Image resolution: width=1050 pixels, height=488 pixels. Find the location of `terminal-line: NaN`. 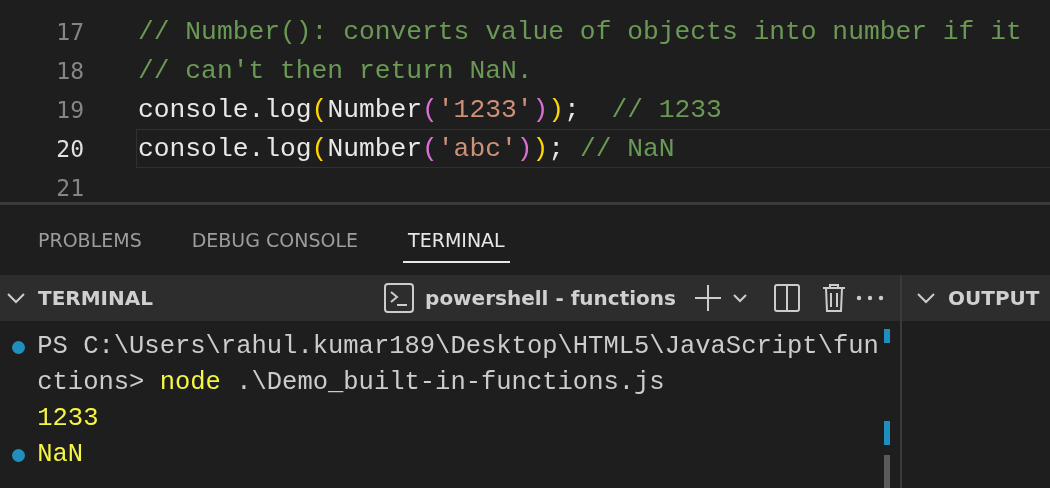

terminal-line: NaN is located at coordinates (61, 455).